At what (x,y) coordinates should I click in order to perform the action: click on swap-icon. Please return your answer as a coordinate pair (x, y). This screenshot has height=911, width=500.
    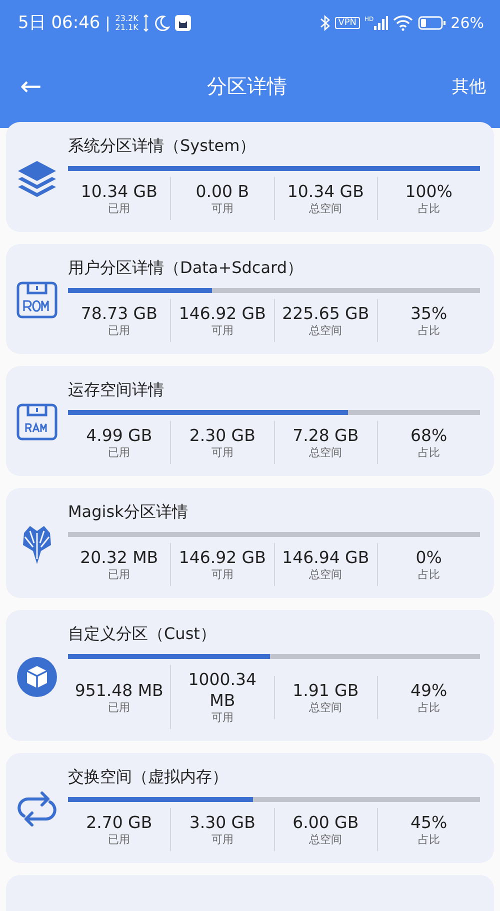
    Looking at the image, I should click on (37, 809).